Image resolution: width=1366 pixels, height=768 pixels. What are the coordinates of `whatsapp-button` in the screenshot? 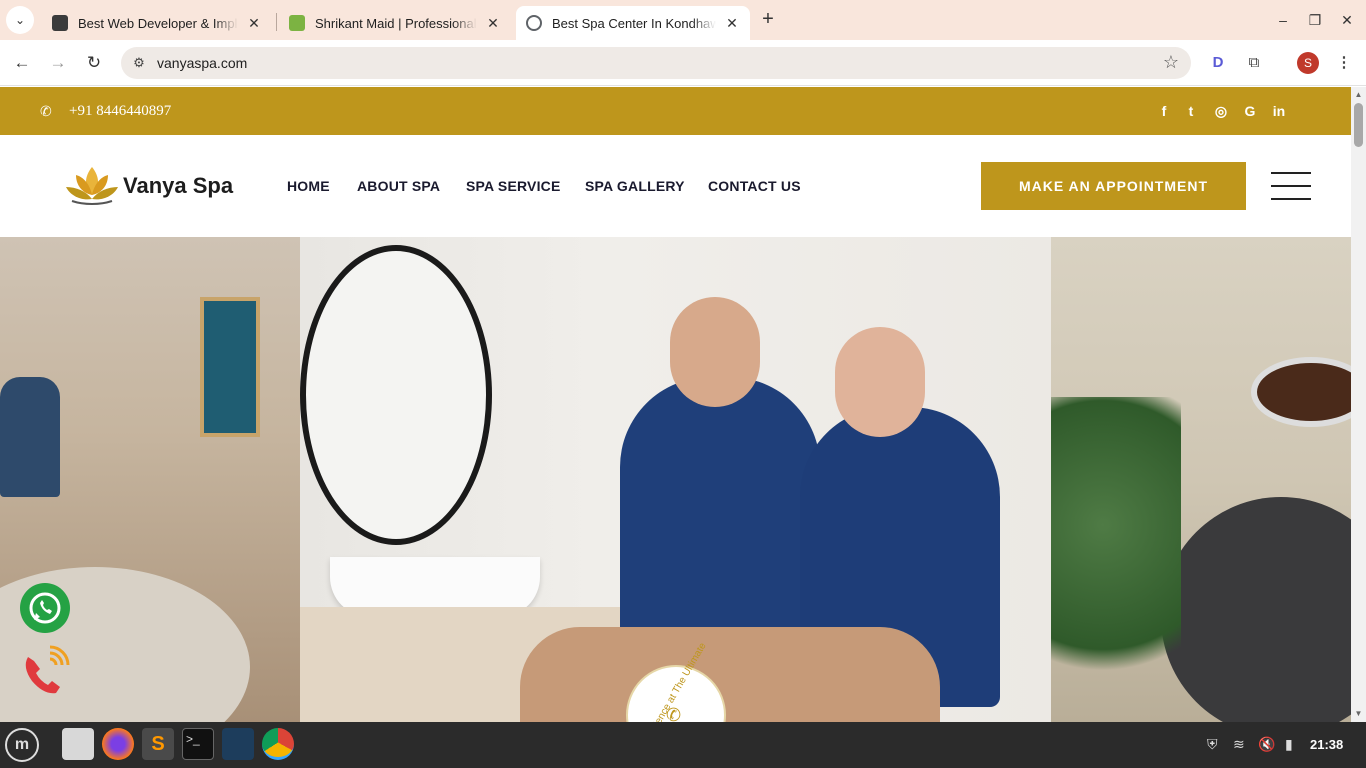 It's located at (45, 608).